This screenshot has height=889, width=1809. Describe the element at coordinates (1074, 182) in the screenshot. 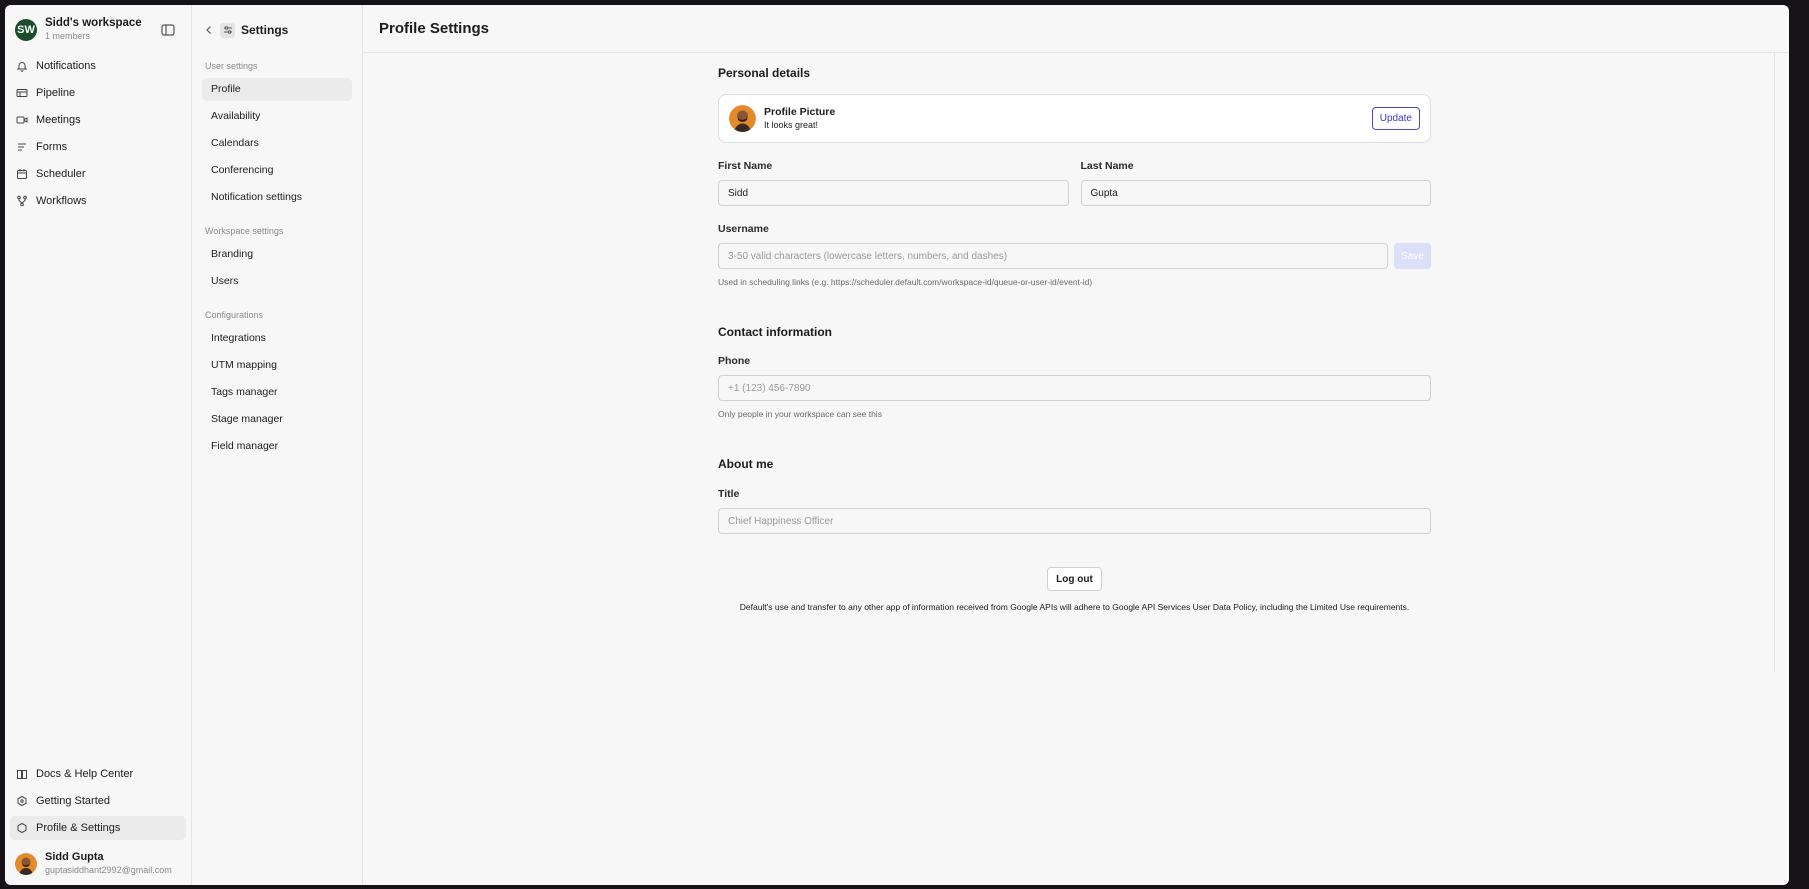

I see `name-row: First Name Last Name` at that location.